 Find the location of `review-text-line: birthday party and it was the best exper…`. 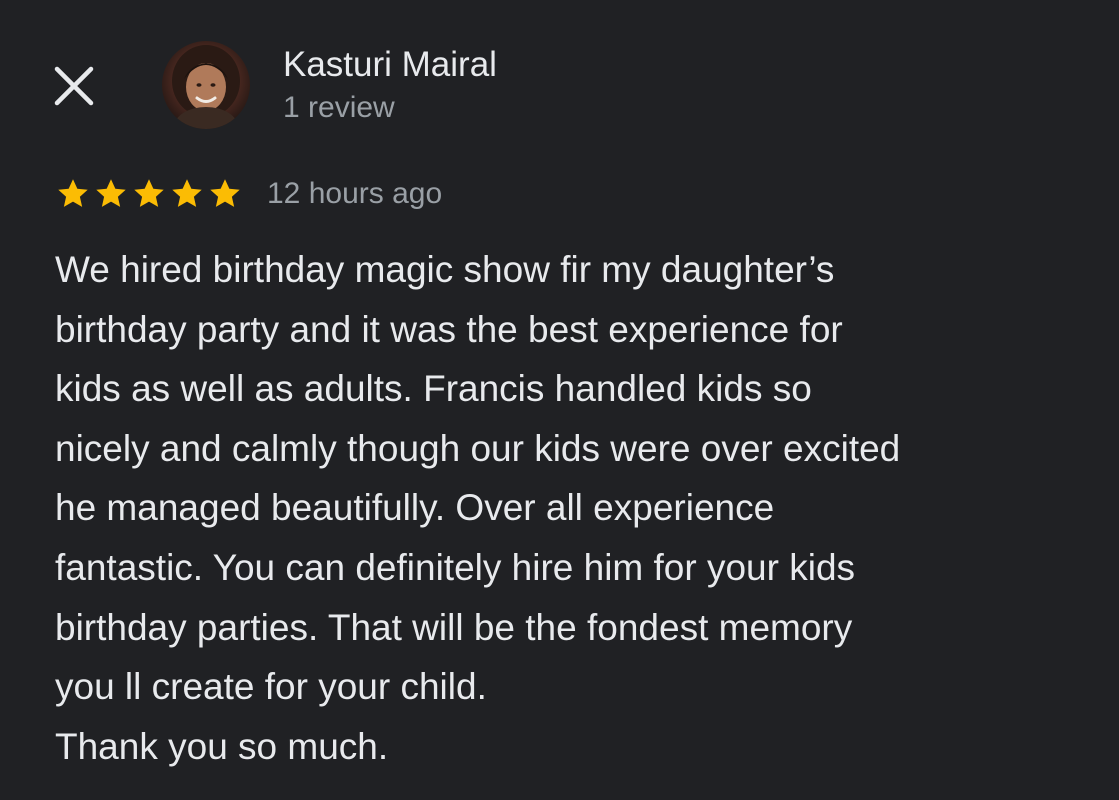

review-text-line: birthday party and it was the best exper… is located at coordinates (449, 329).